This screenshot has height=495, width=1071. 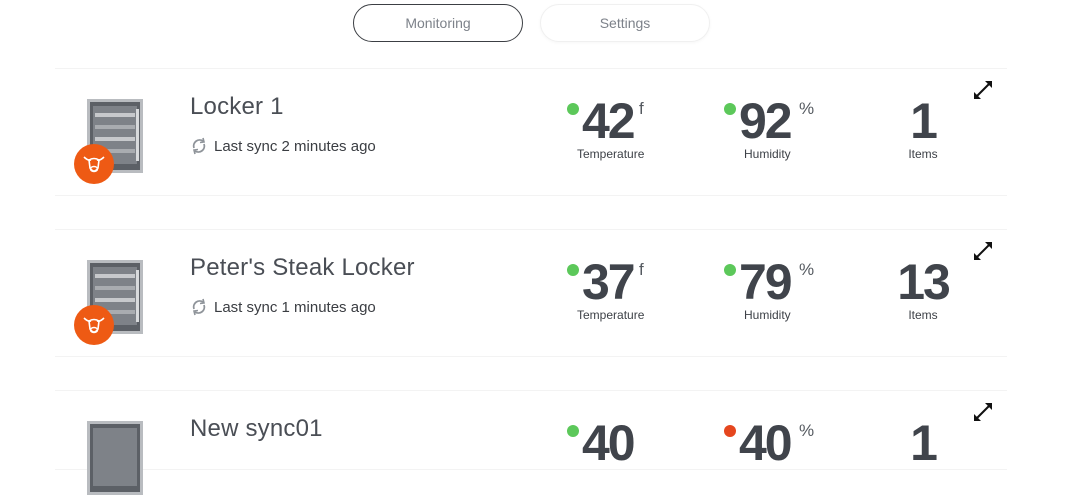 What do you see at coordinates (924, 282) in the screenshot?
I see `items-value: 13` at bounding box center [924, 282].